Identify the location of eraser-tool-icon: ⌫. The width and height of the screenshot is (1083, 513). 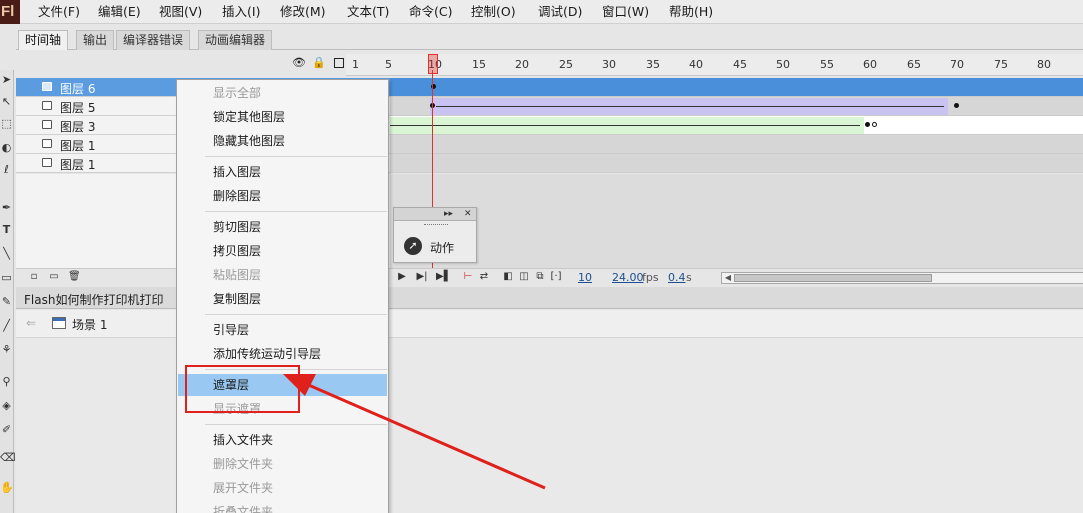
(8, 458).